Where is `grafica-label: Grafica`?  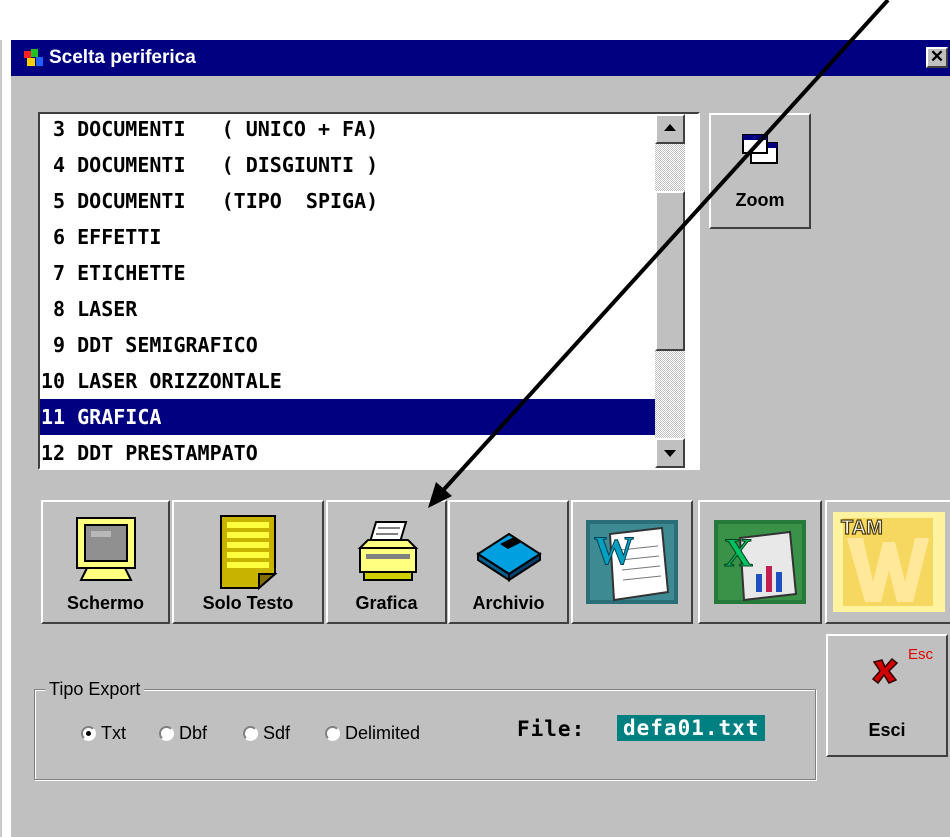
grafica-label: Grafica is located at coordinates (386, 603).